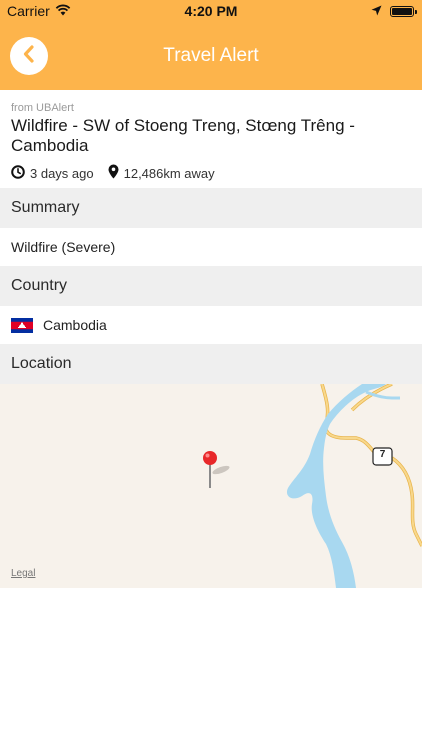  I want to click on alert-meta: 3 days ago 12,486km away, so click(211, 173).